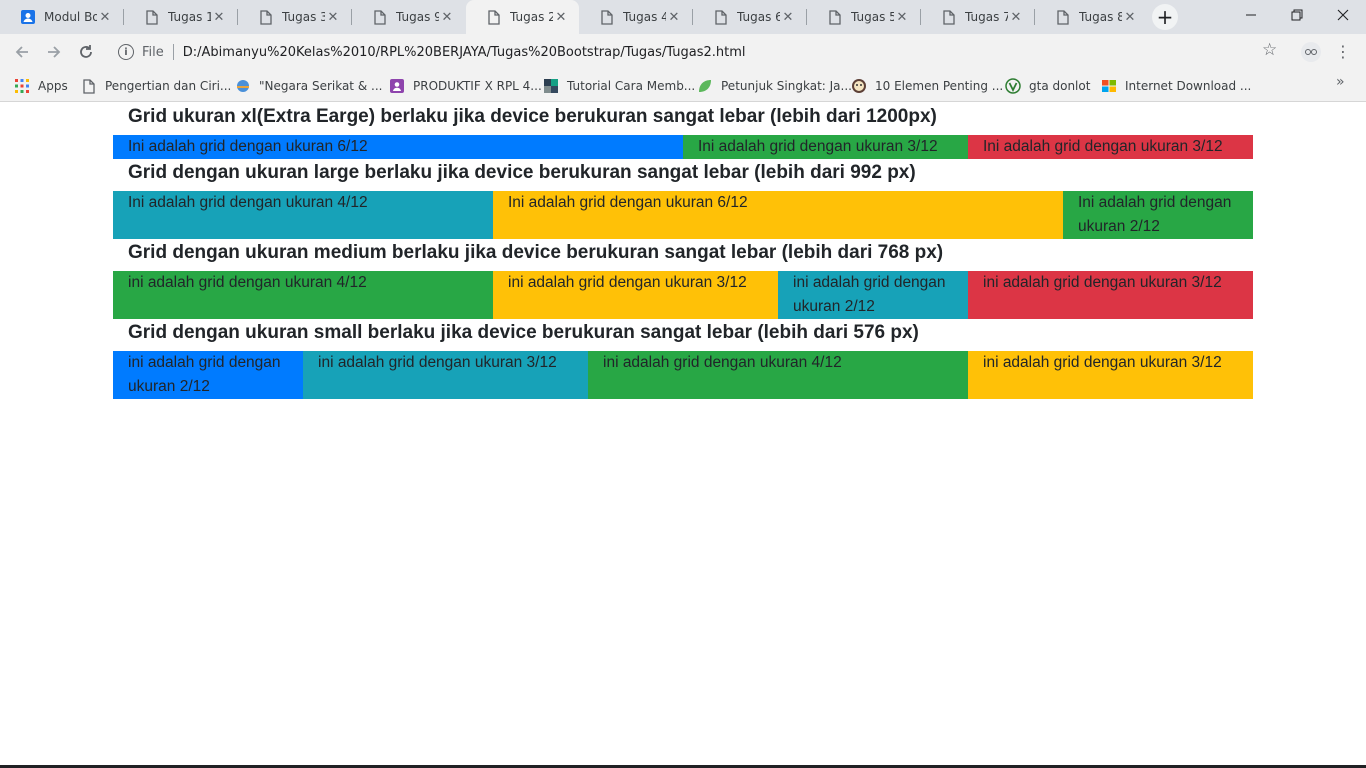 The image size is (1366, 768). Describe the element at coordinates (1100, 17) in the screenshot. I see `tab-title: Tugas 8` at that location.